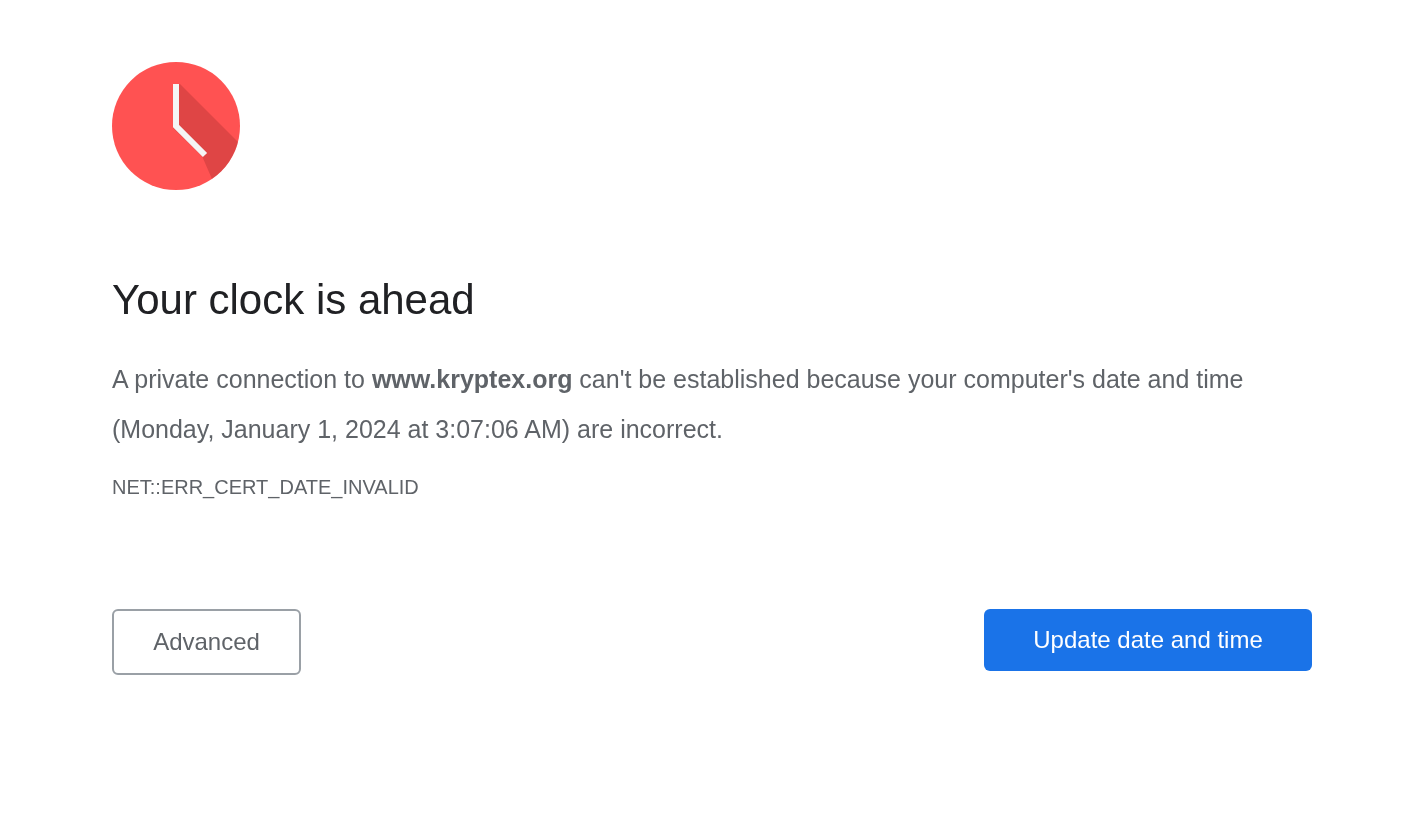  I want to click on update-button: Update date and time, so click(1148, 640).